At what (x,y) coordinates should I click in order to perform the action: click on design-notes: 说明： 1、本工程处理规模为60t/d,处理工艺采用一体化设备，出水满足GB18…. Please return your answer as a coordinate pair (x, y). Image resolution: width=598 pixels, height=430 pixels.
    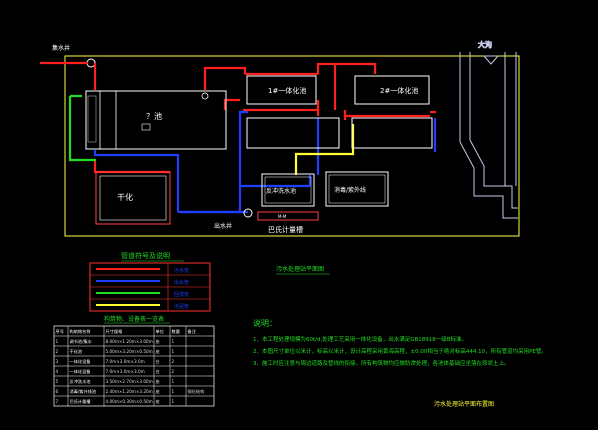
    Looking at the image, I should click on (400, 342).